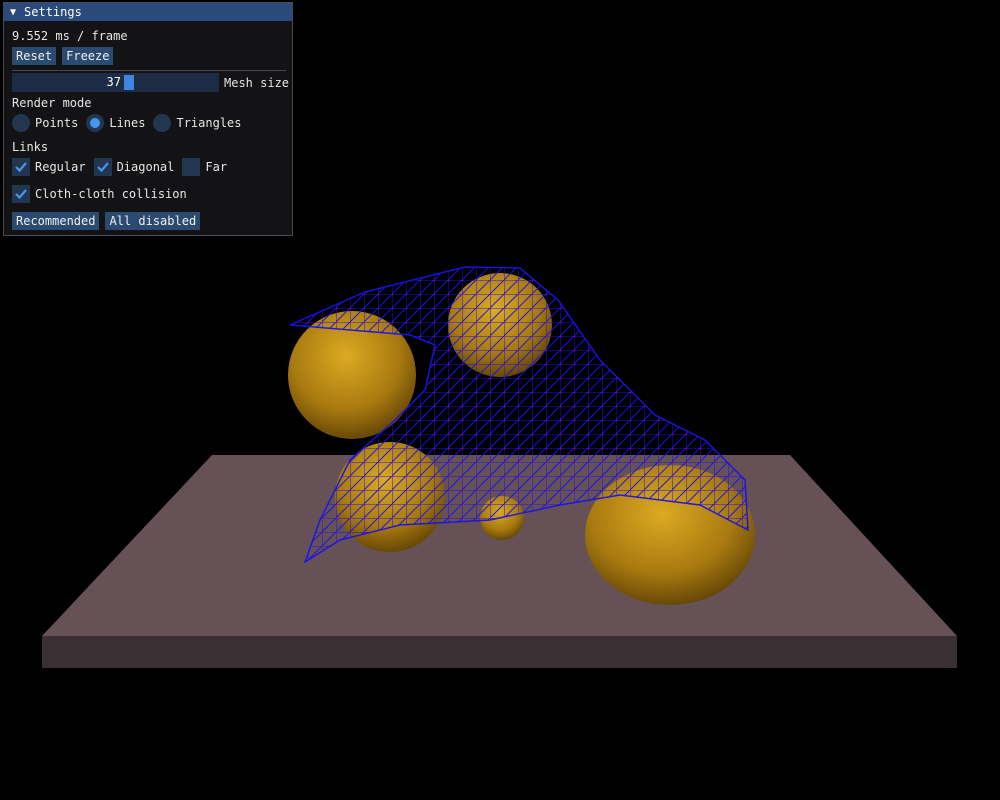  I want to click on checkbox-far-box, so click(191, 167).